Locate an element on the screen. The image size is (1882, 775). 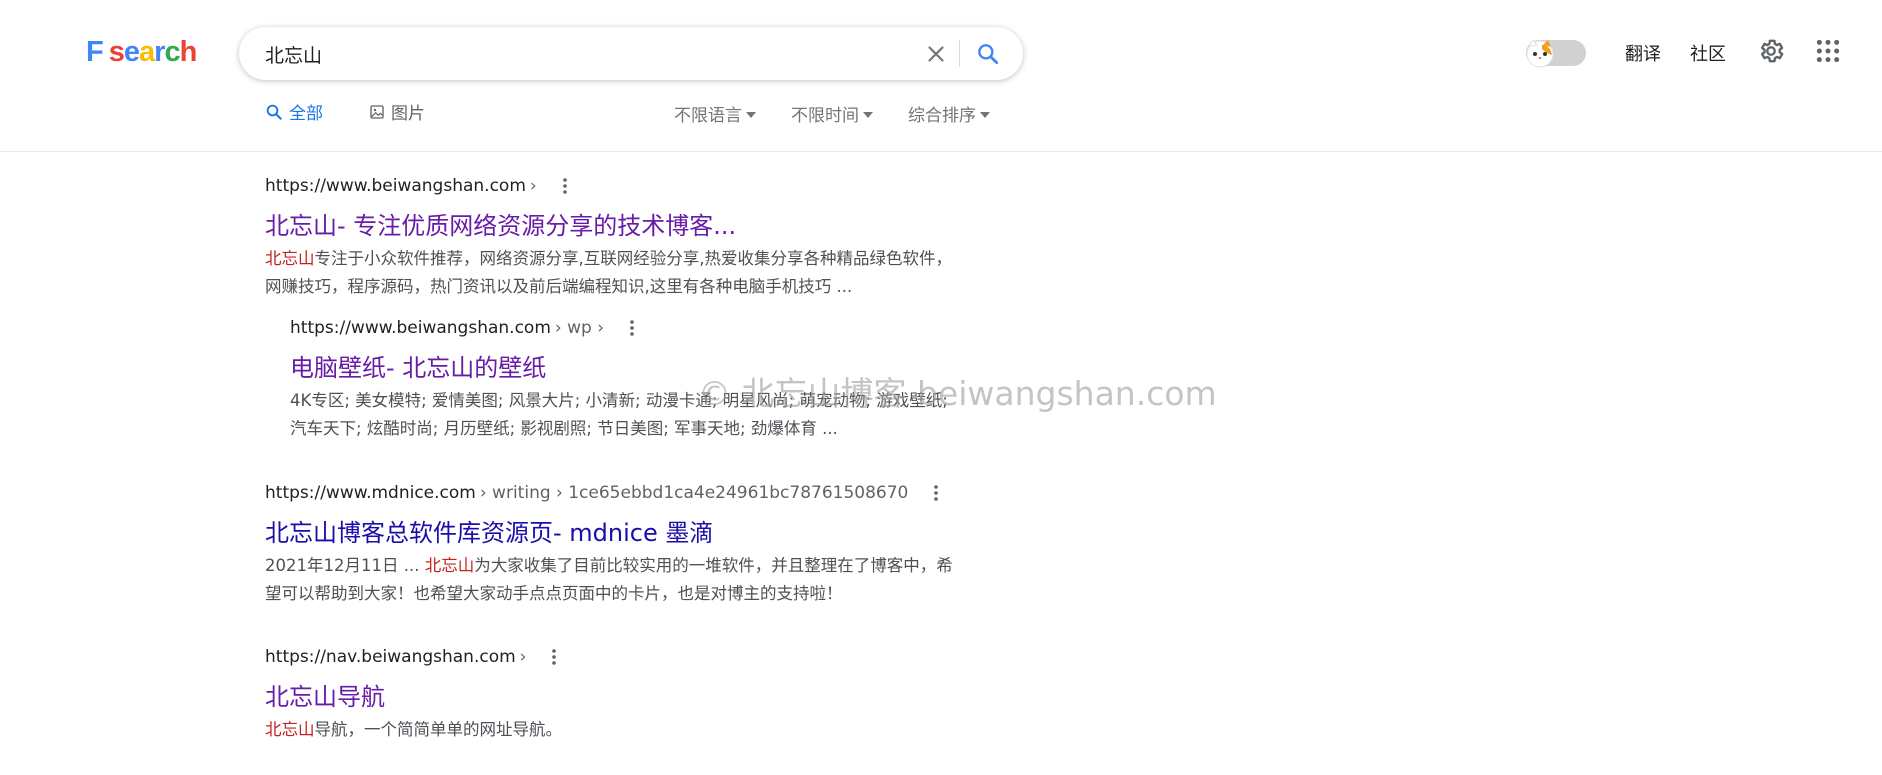
gear-icon is located at coordinates (1771, 51).